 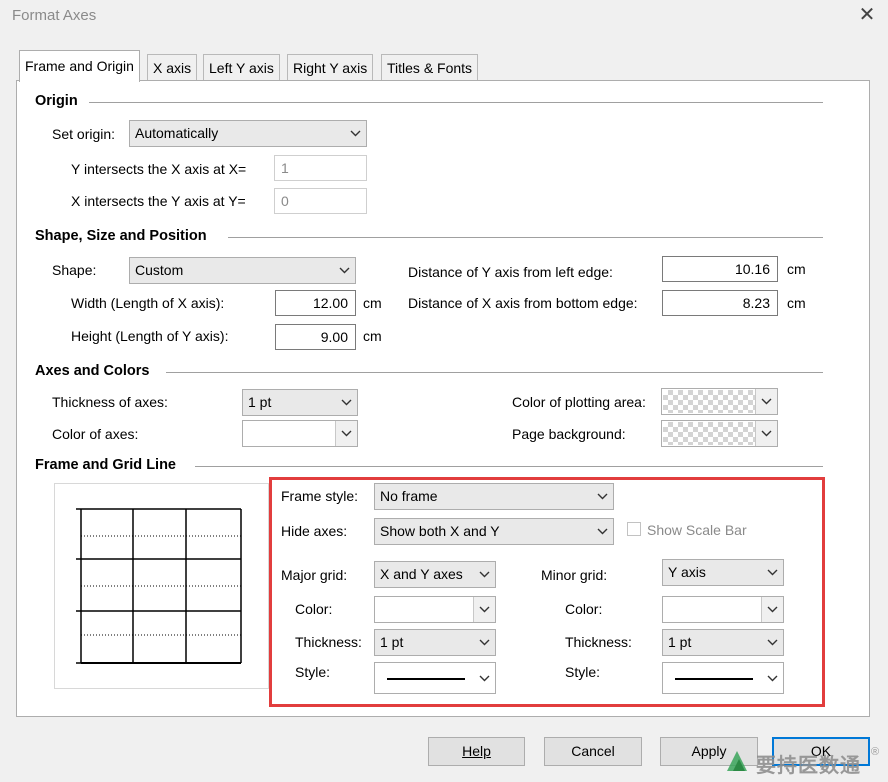 What do you see at coordinates (54, 15) in the screenshot?
I see `window-title: Format Axes` at bounding box center [54, 15].